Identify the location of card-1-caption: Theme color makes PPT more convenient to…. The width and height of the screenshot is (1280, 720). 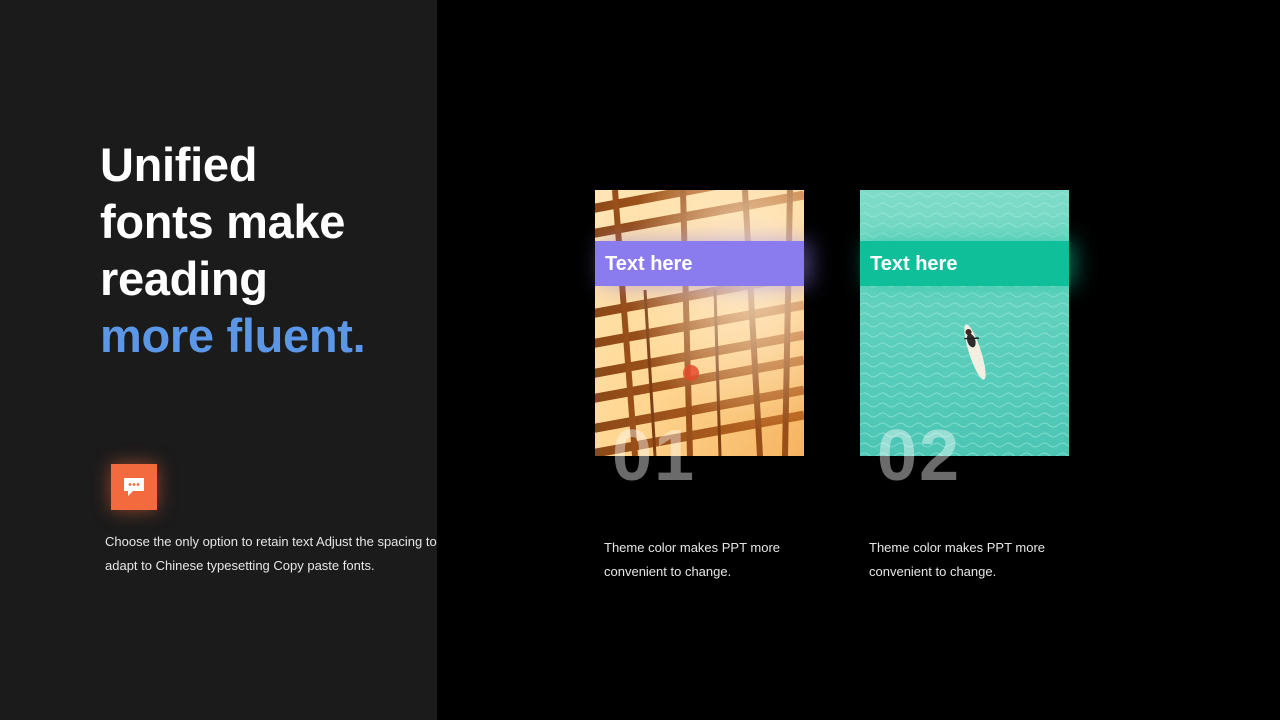
(692, 559).